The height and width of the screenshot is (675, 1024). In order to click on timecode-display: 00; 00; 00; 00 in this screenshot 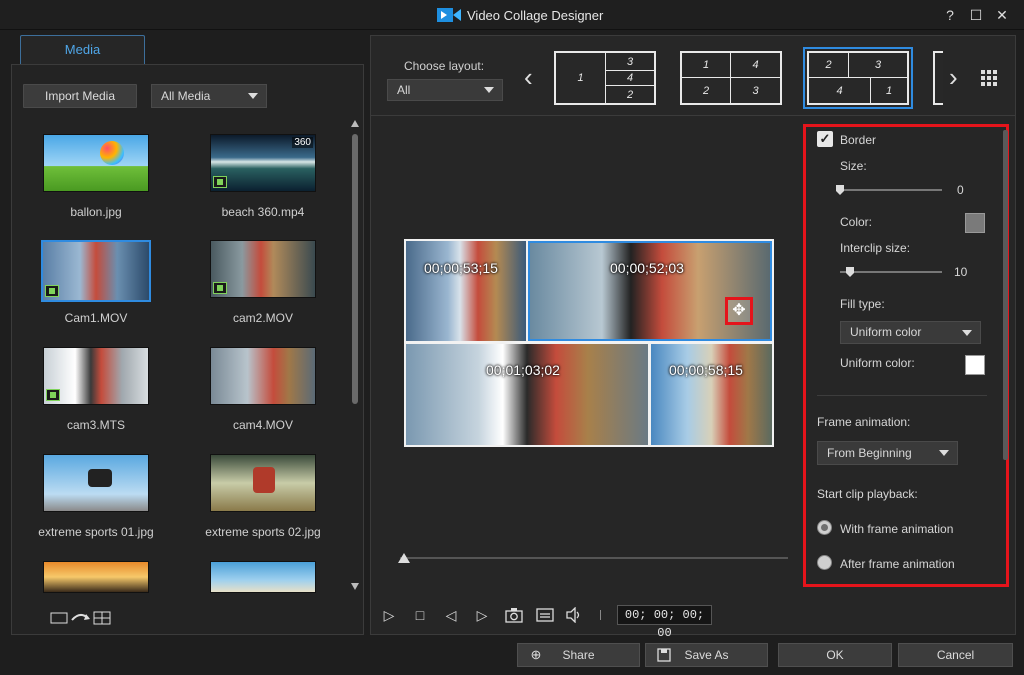, I will do `click(664, 622)`.